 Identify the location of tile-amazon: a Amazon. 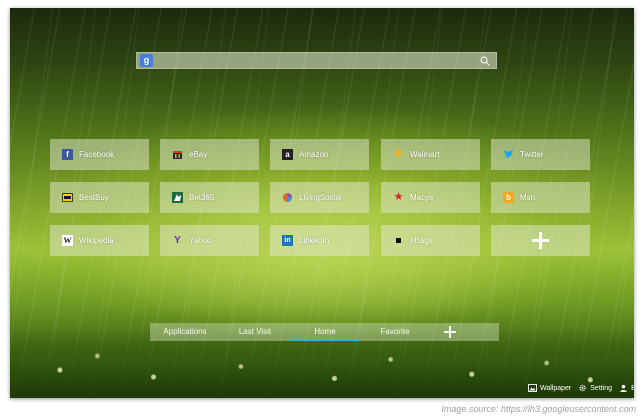
(319, 154).